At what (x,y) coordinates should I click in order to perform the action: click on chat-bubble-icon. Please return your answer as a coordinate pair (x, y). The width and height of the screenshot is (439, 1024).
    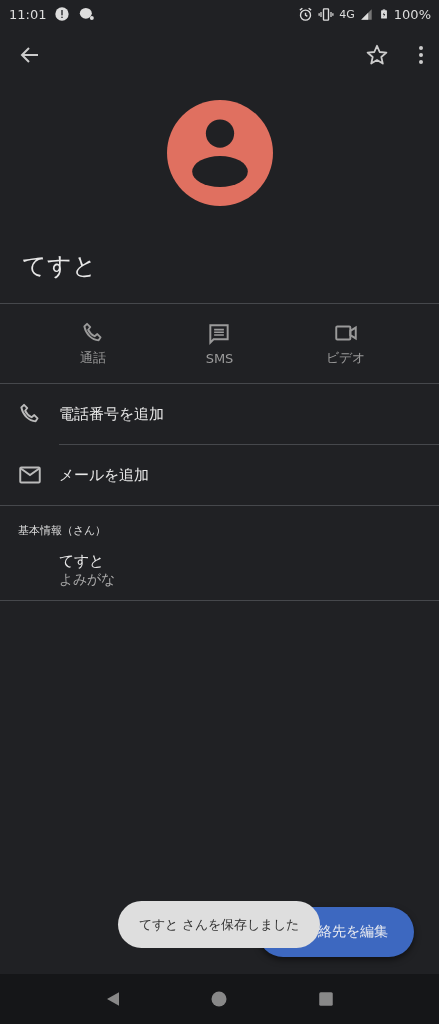
    Looking at the image, I should click on (87, 14).